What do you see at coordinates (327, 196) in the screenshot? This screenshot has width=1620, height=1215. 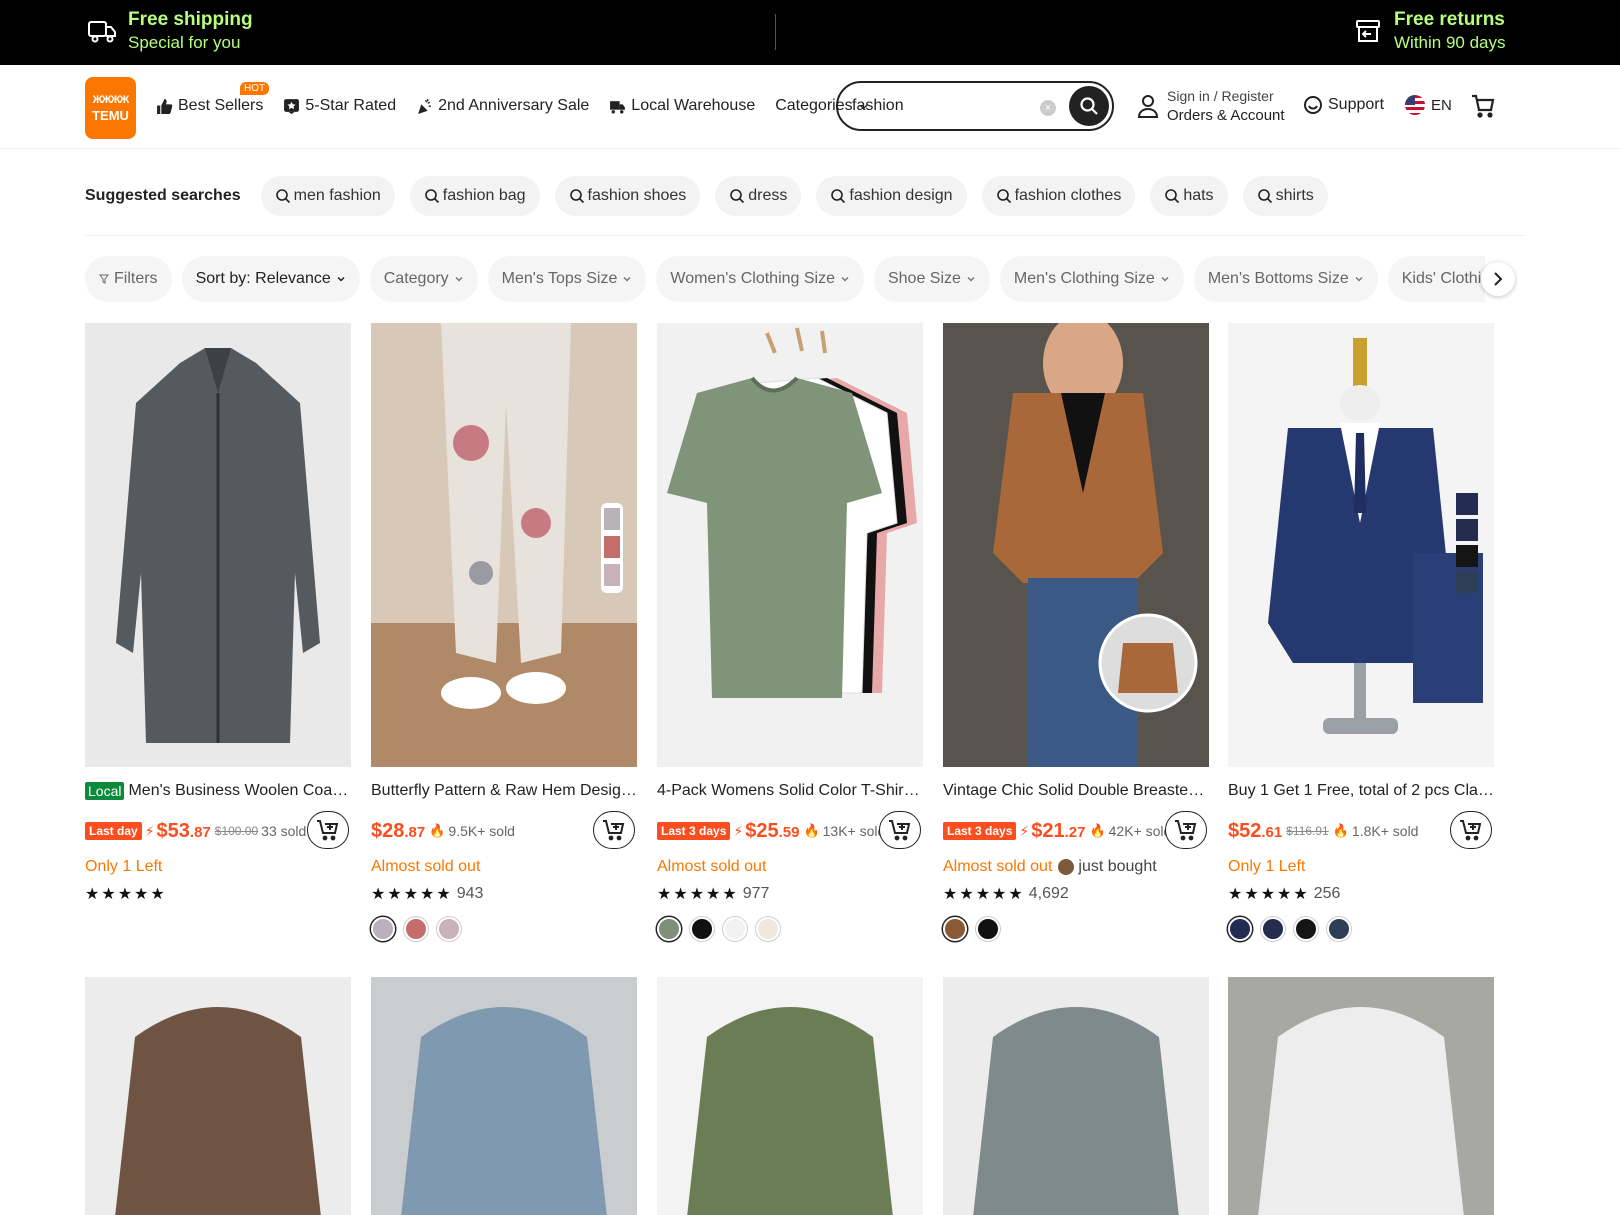 I see `suggested-search-chip: men fashion` at bounding box center [327, 196].